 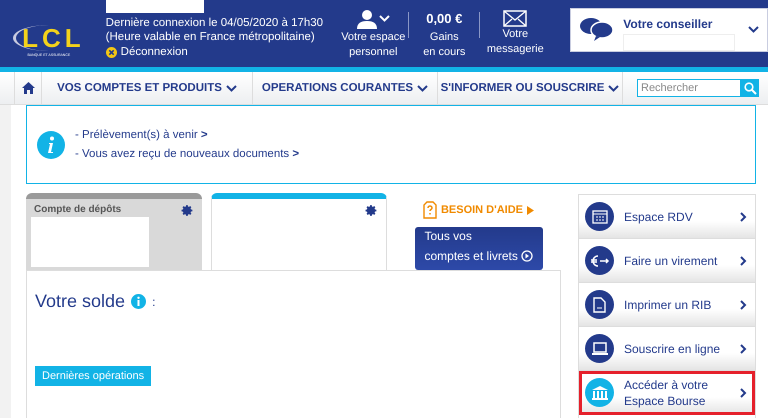 What do you see at coordinates (78, 209) in the screenshot?
I see `account-tab-title: Compte de dépôts` at bounding box center [78, 209].